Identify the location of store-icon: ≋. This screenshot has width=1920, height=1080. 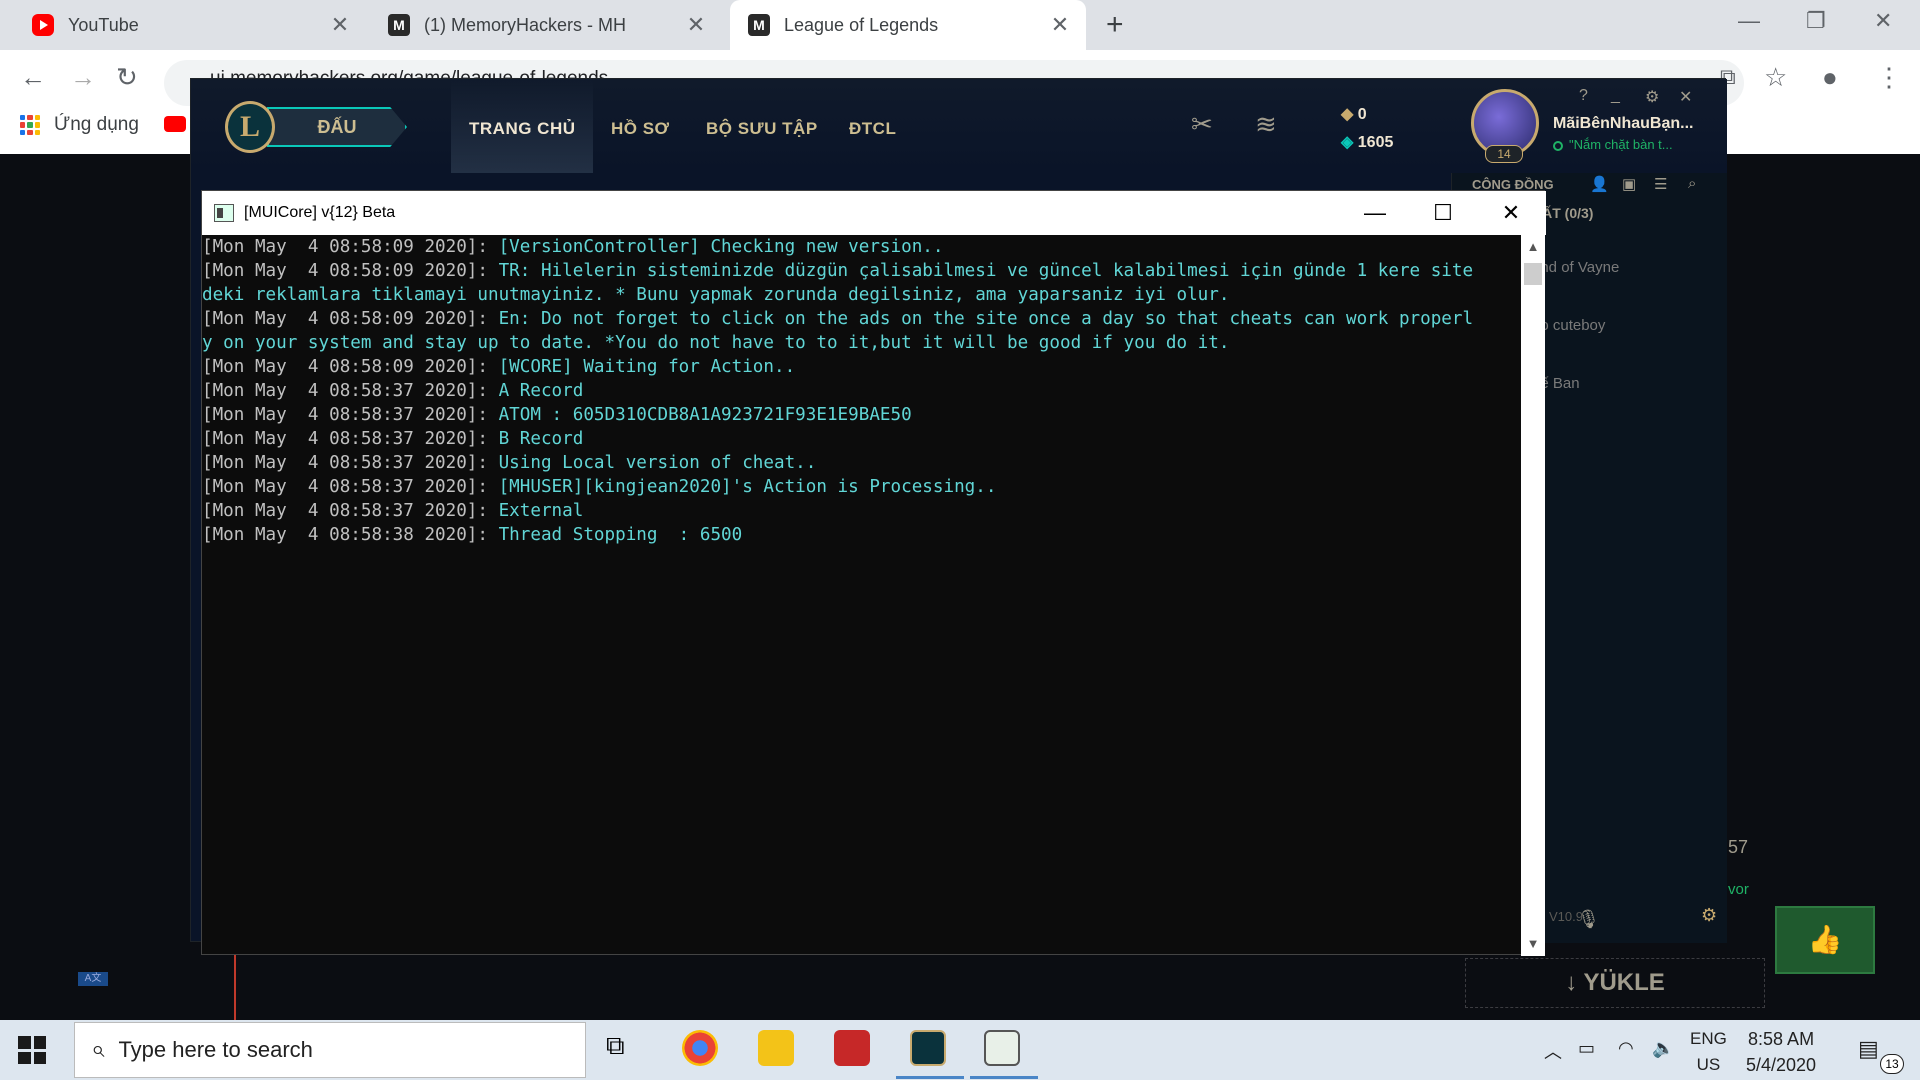
(1266, 124).